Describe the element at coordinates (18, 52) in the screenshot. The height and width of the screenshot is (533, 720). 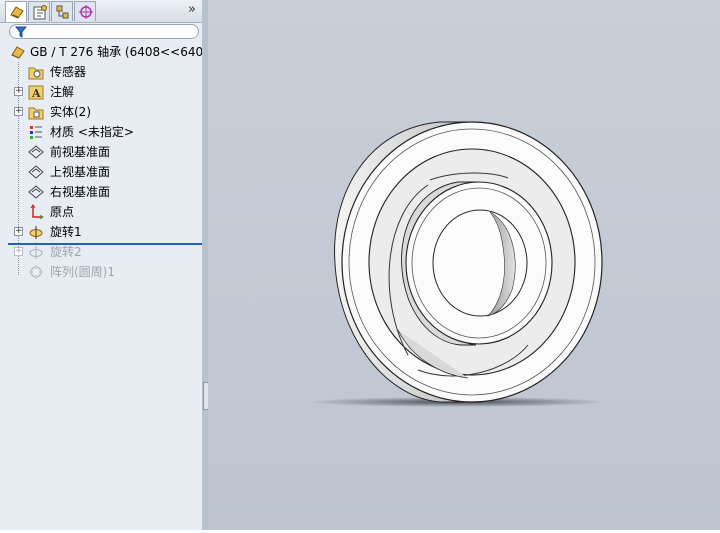
I see `part-icon` at that location.